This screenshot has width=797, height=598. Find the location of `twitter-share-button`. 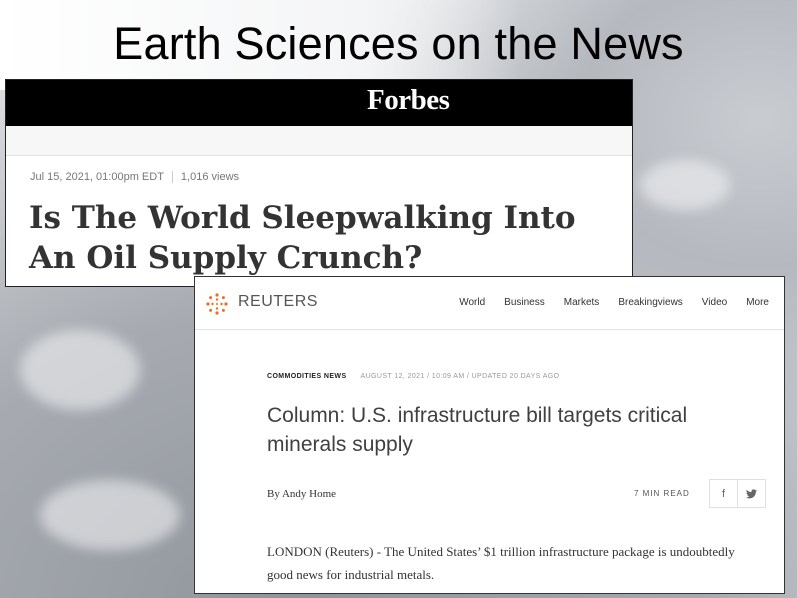

twitter-share-button is located at coordinates (751, 493).